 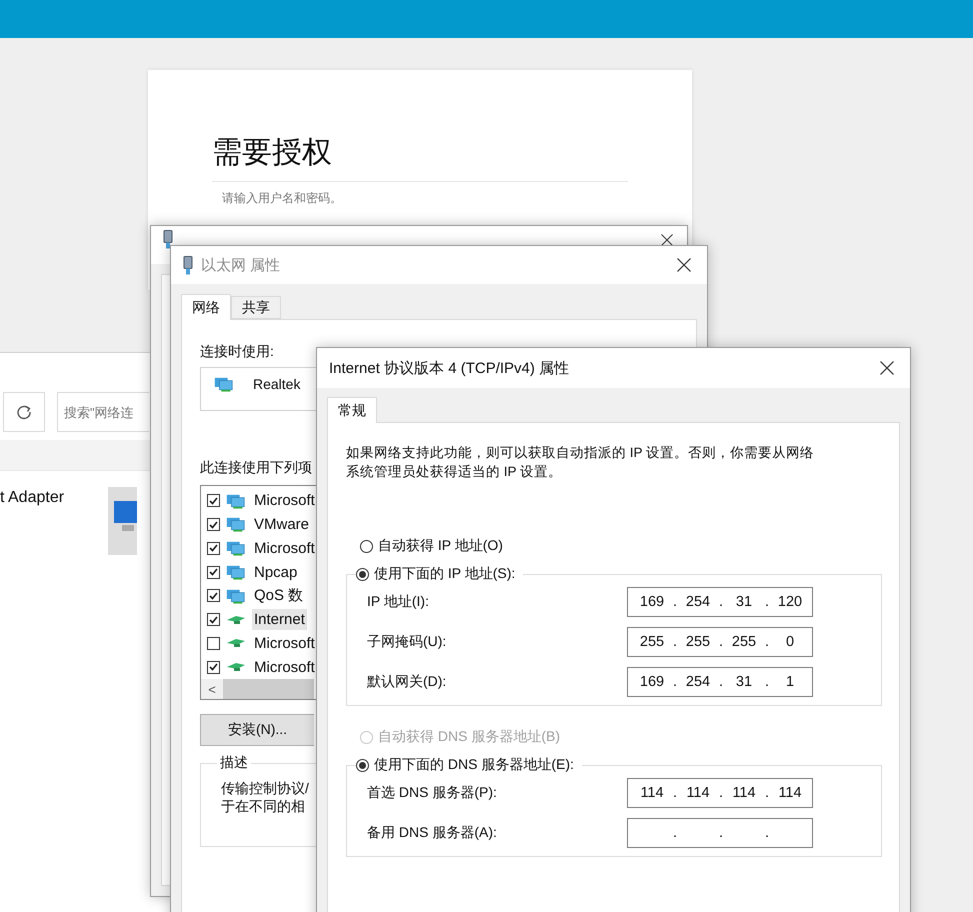 I want to click on items-label: 此连接使用下列项, so click(x=256, y=468).